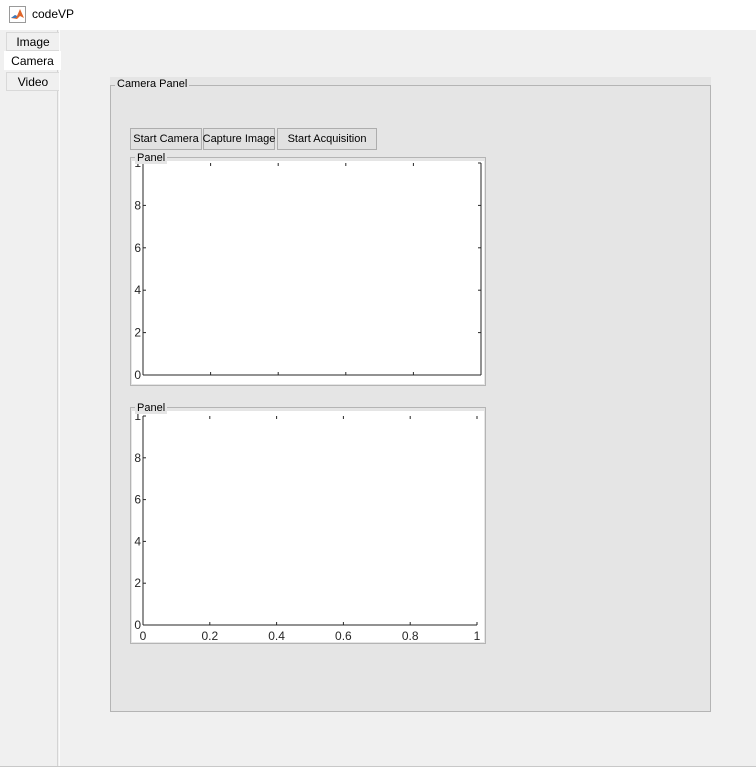 The height and width of the screenshot is (770, 756). Describe the element at coordinates (378, 768) in the screenshot. I see `window-bottom-edge` at that location.